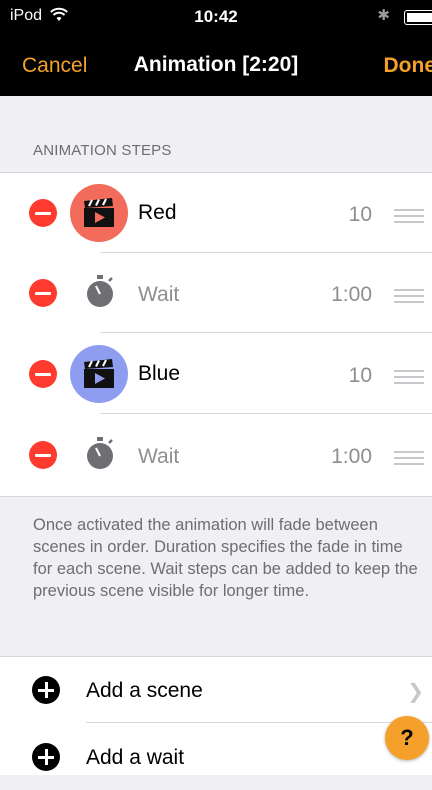  What do you see at coordinates (102, 150) in the screenshot?
I see `section-header: ANIMATION STEPS` at bounding box center [102, 150].